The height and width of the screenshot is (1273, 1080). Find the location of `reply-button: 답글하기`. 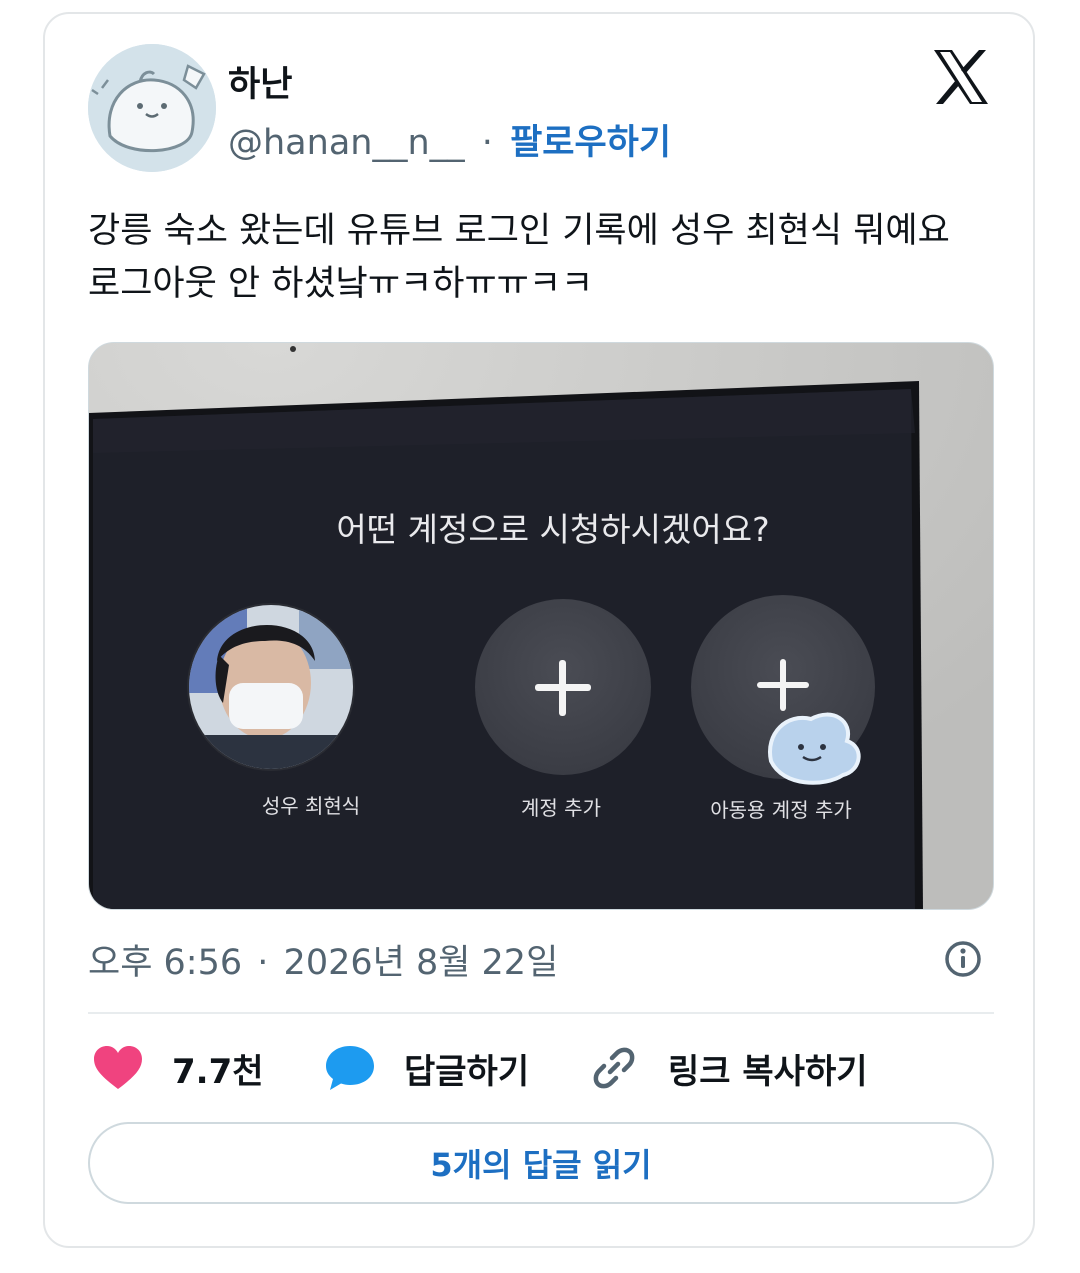

reply-button: 답글하기 is located at coordinates (426, 1068).